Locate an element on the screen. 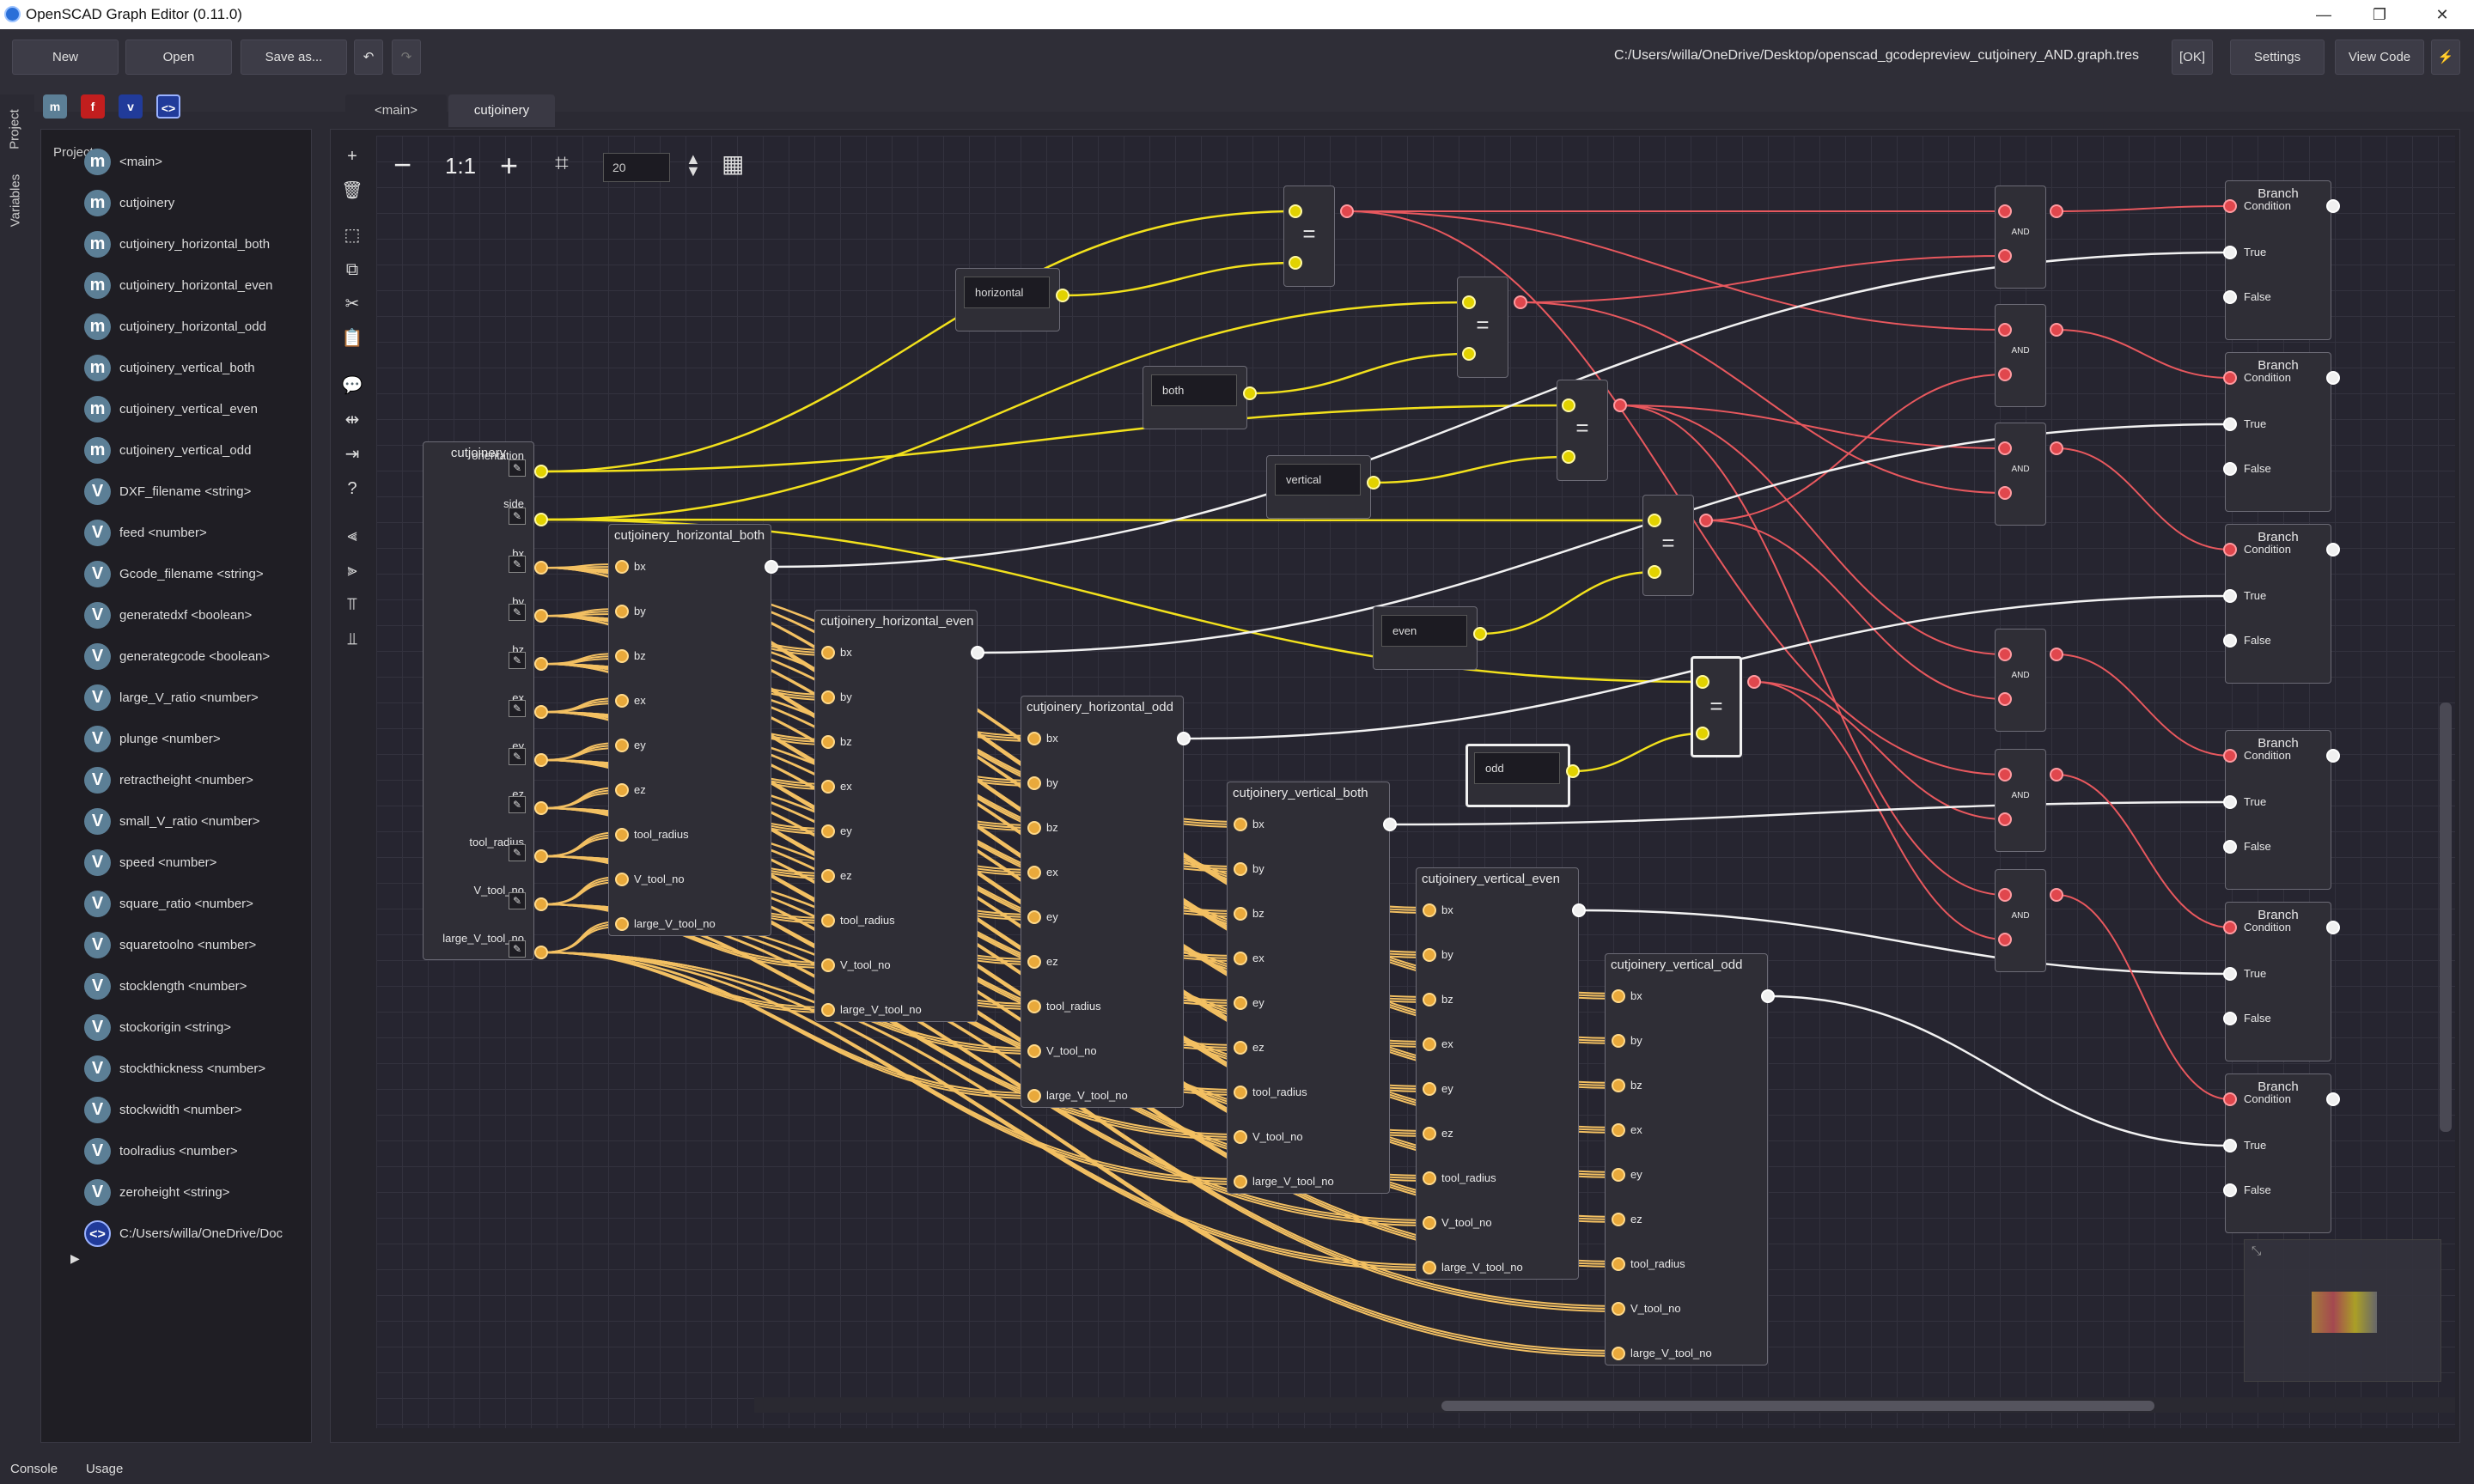 Image resolution: width=2474 pixels, height=1484 pixels. console-tab: Console is located at coordinates (34, 1469).